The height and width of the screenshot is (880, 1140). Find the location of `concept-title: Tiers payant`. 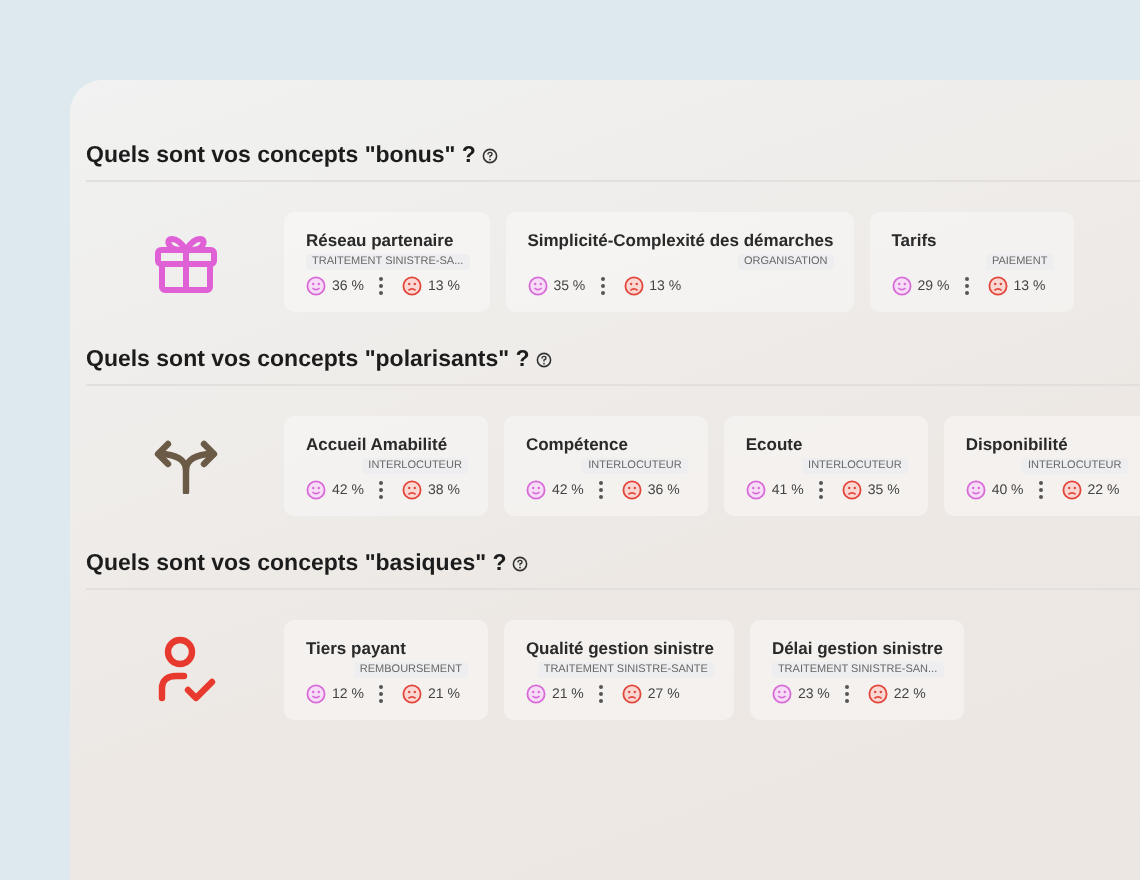

concept-title: Tiers payant is located at coordinates (357, 648).